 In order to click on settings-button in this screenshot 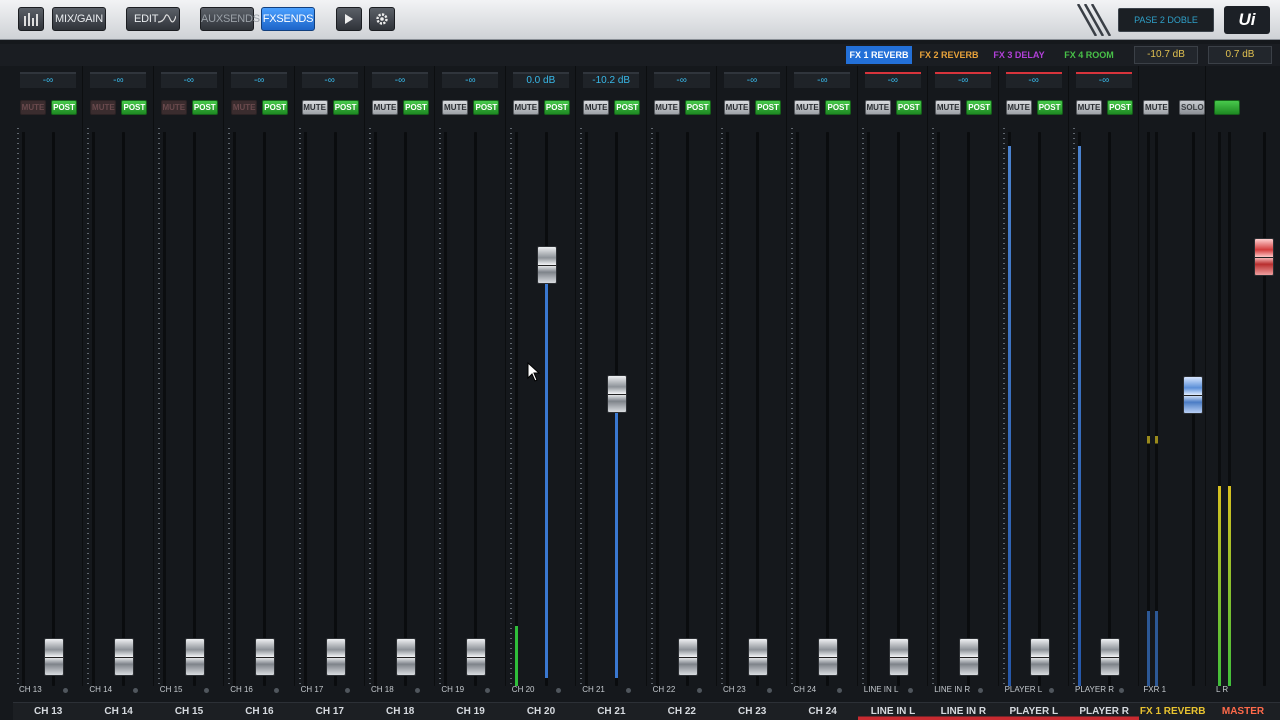, I will do `click(382, 19)`.